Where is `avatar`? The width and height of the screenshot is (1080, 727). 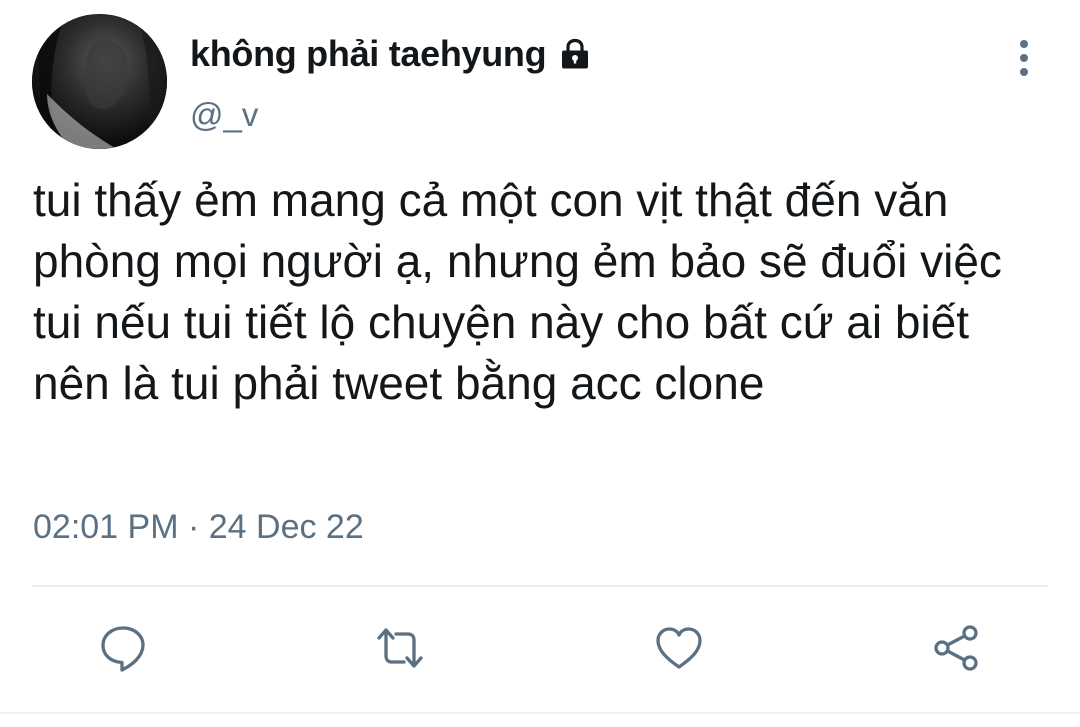
avatar is located at coordinates (99, 81).